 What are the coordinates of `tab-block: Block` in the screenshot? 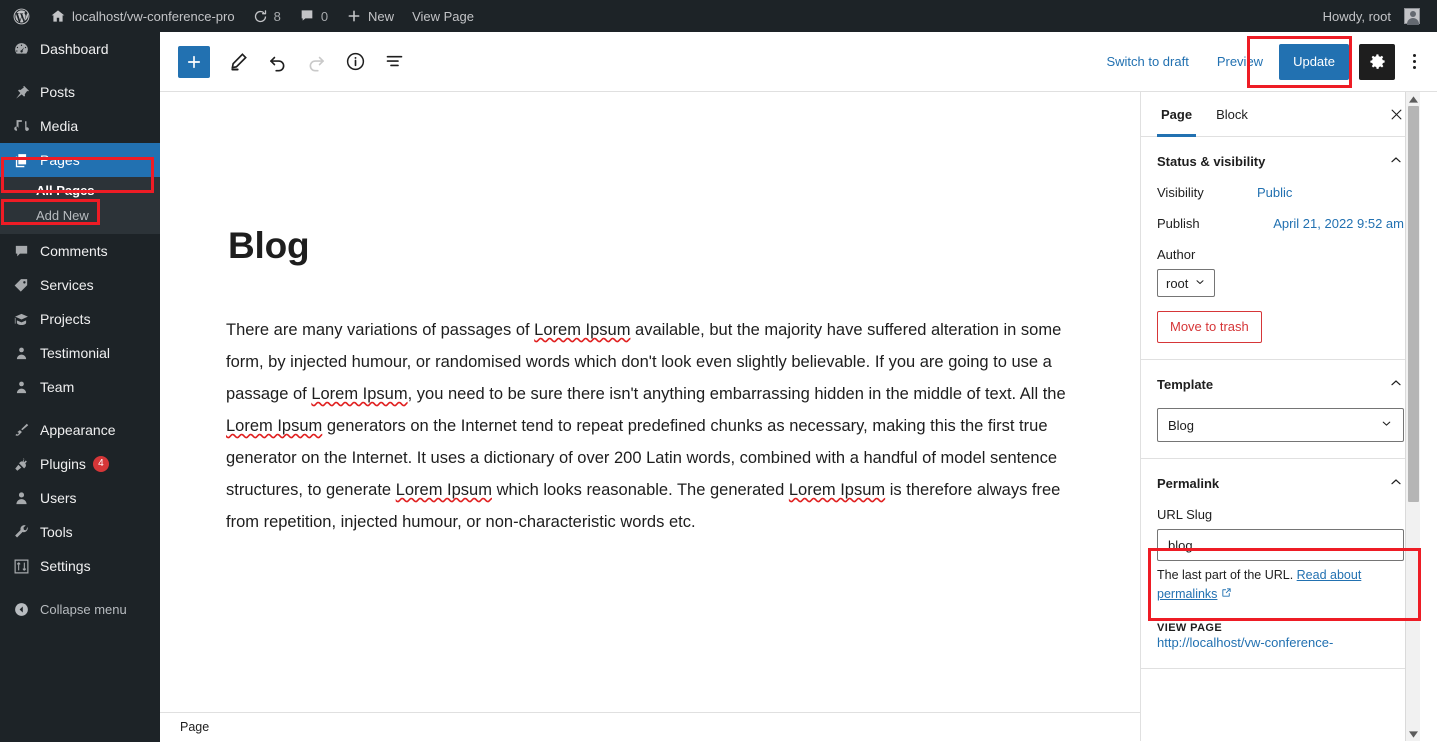 It's located at (1232, 114).